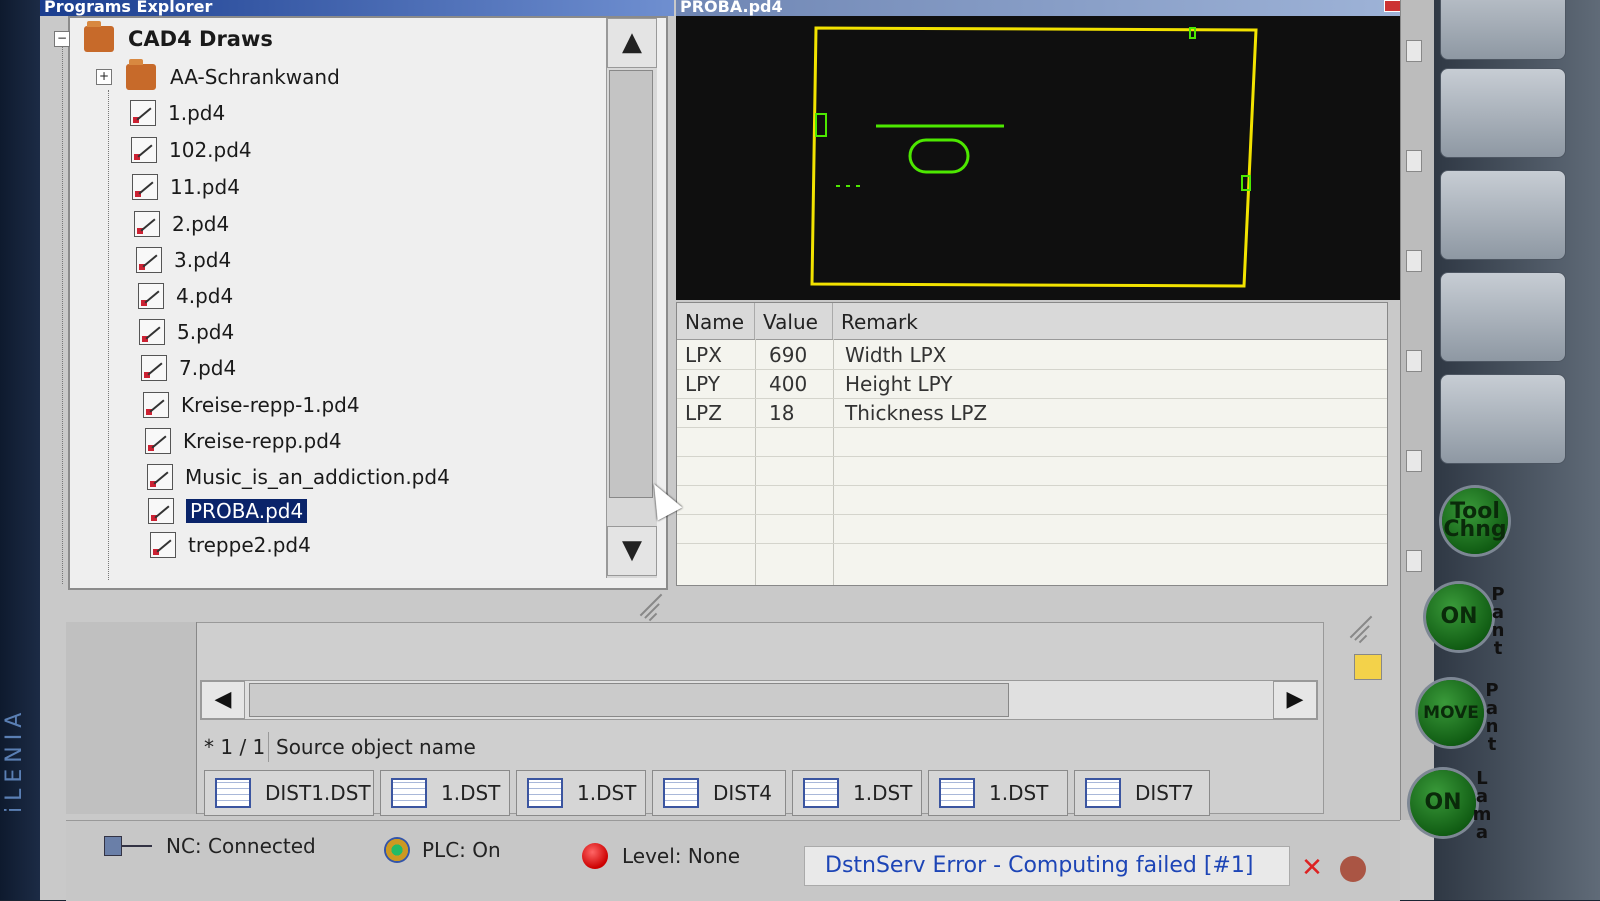 This screenshot has width=1600, height=901. I want to click on tree-folder-aa-schrankwand: + AA-Schrankwand, so click(218, 76).